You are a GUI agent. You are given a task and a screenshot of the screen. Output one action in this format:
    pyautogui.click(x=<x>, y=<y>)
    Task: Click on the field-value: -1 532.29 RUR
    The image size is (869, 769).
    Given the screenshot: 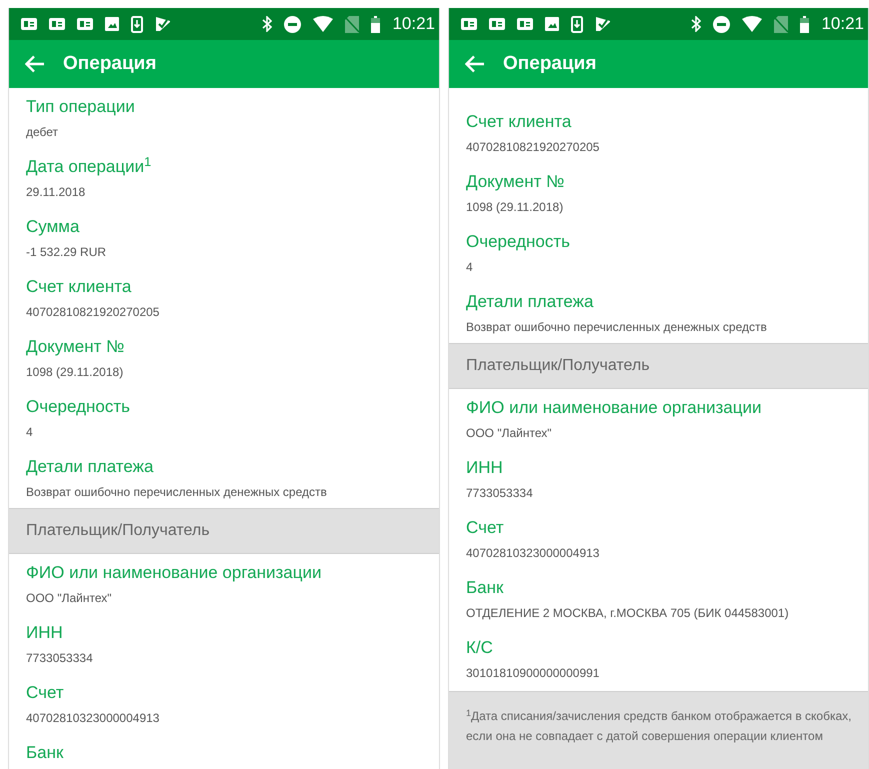 What is the action you would take?
    pyautogui.click(x=67, y=252)
    